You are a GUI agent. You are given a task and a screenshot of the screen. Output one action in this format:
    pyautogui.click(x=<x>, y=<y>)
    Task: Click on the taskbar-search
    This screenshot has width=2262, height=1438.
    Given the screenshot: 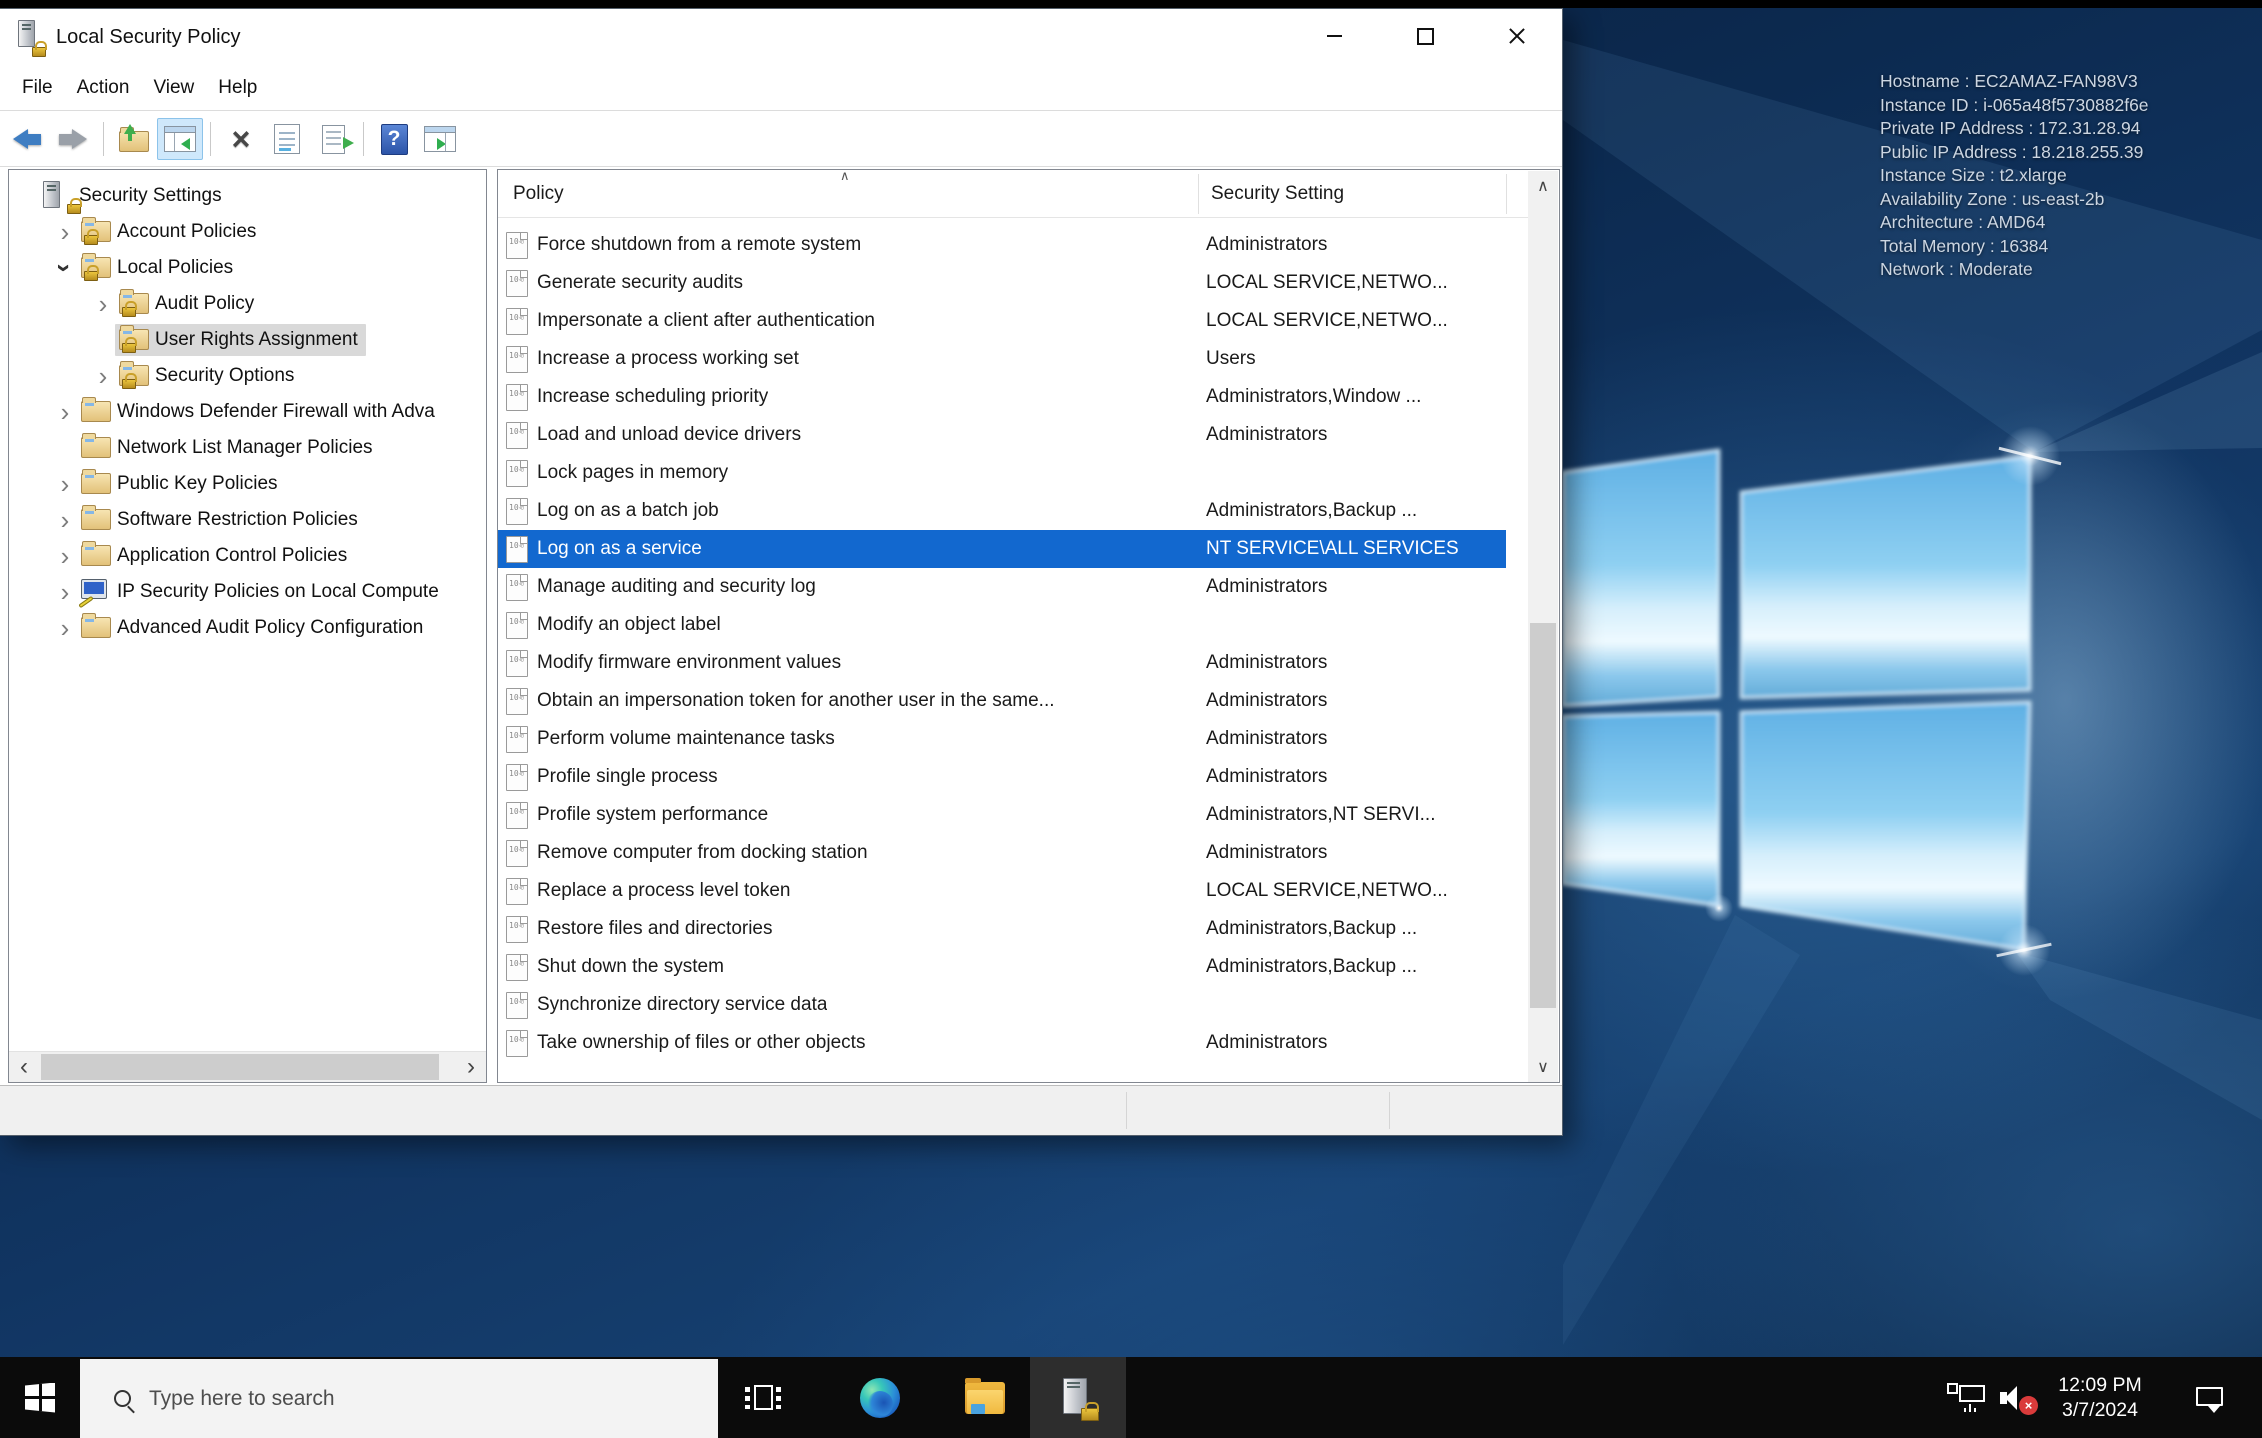 What is the action you would take?
    pyautogui.click(x=399, y=1398)
    